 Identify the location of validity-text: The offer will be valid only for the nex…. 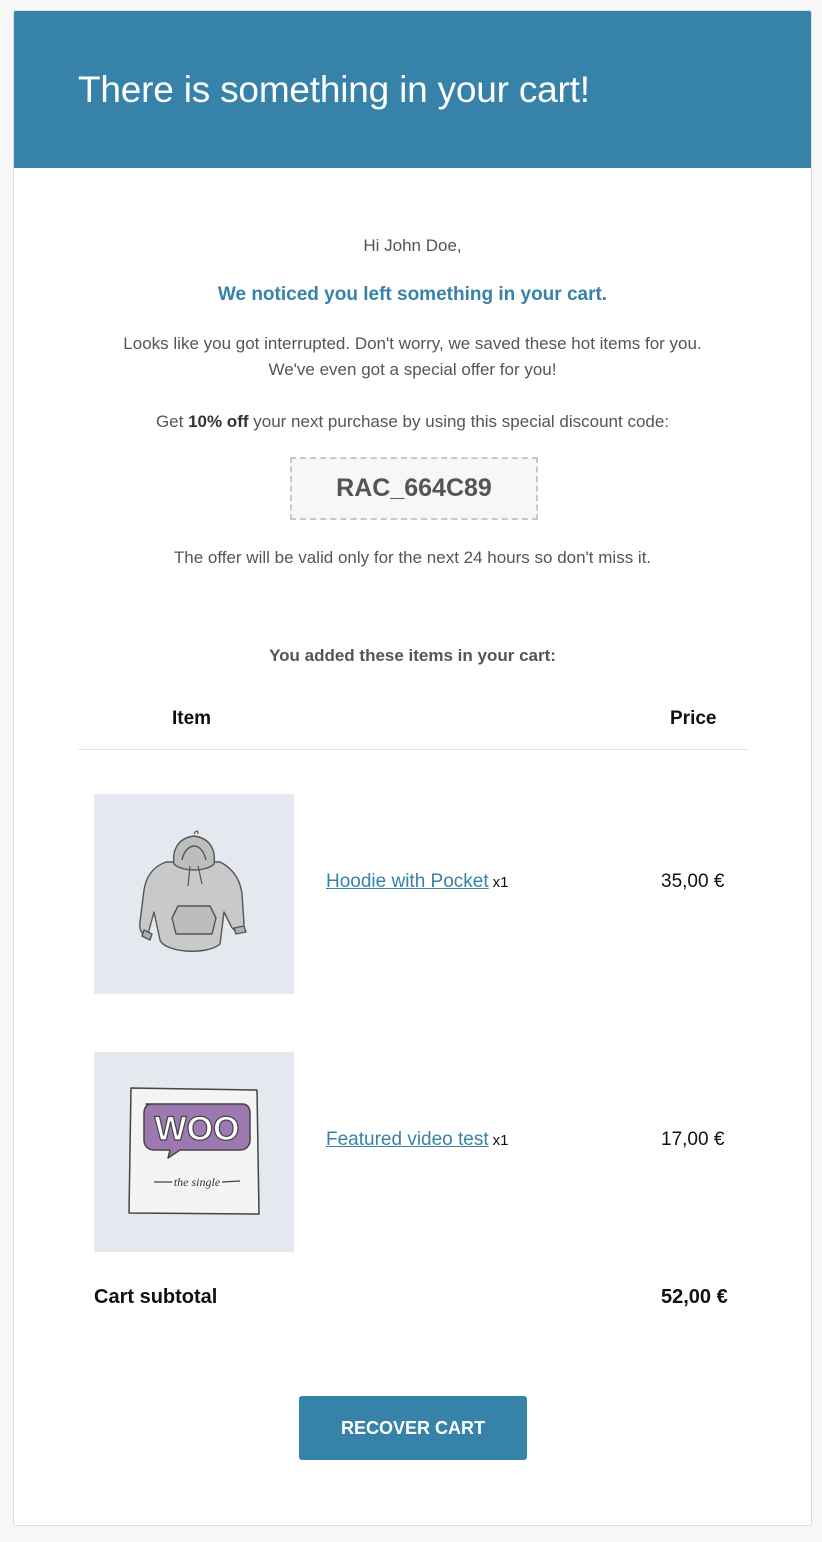
(412, 557).